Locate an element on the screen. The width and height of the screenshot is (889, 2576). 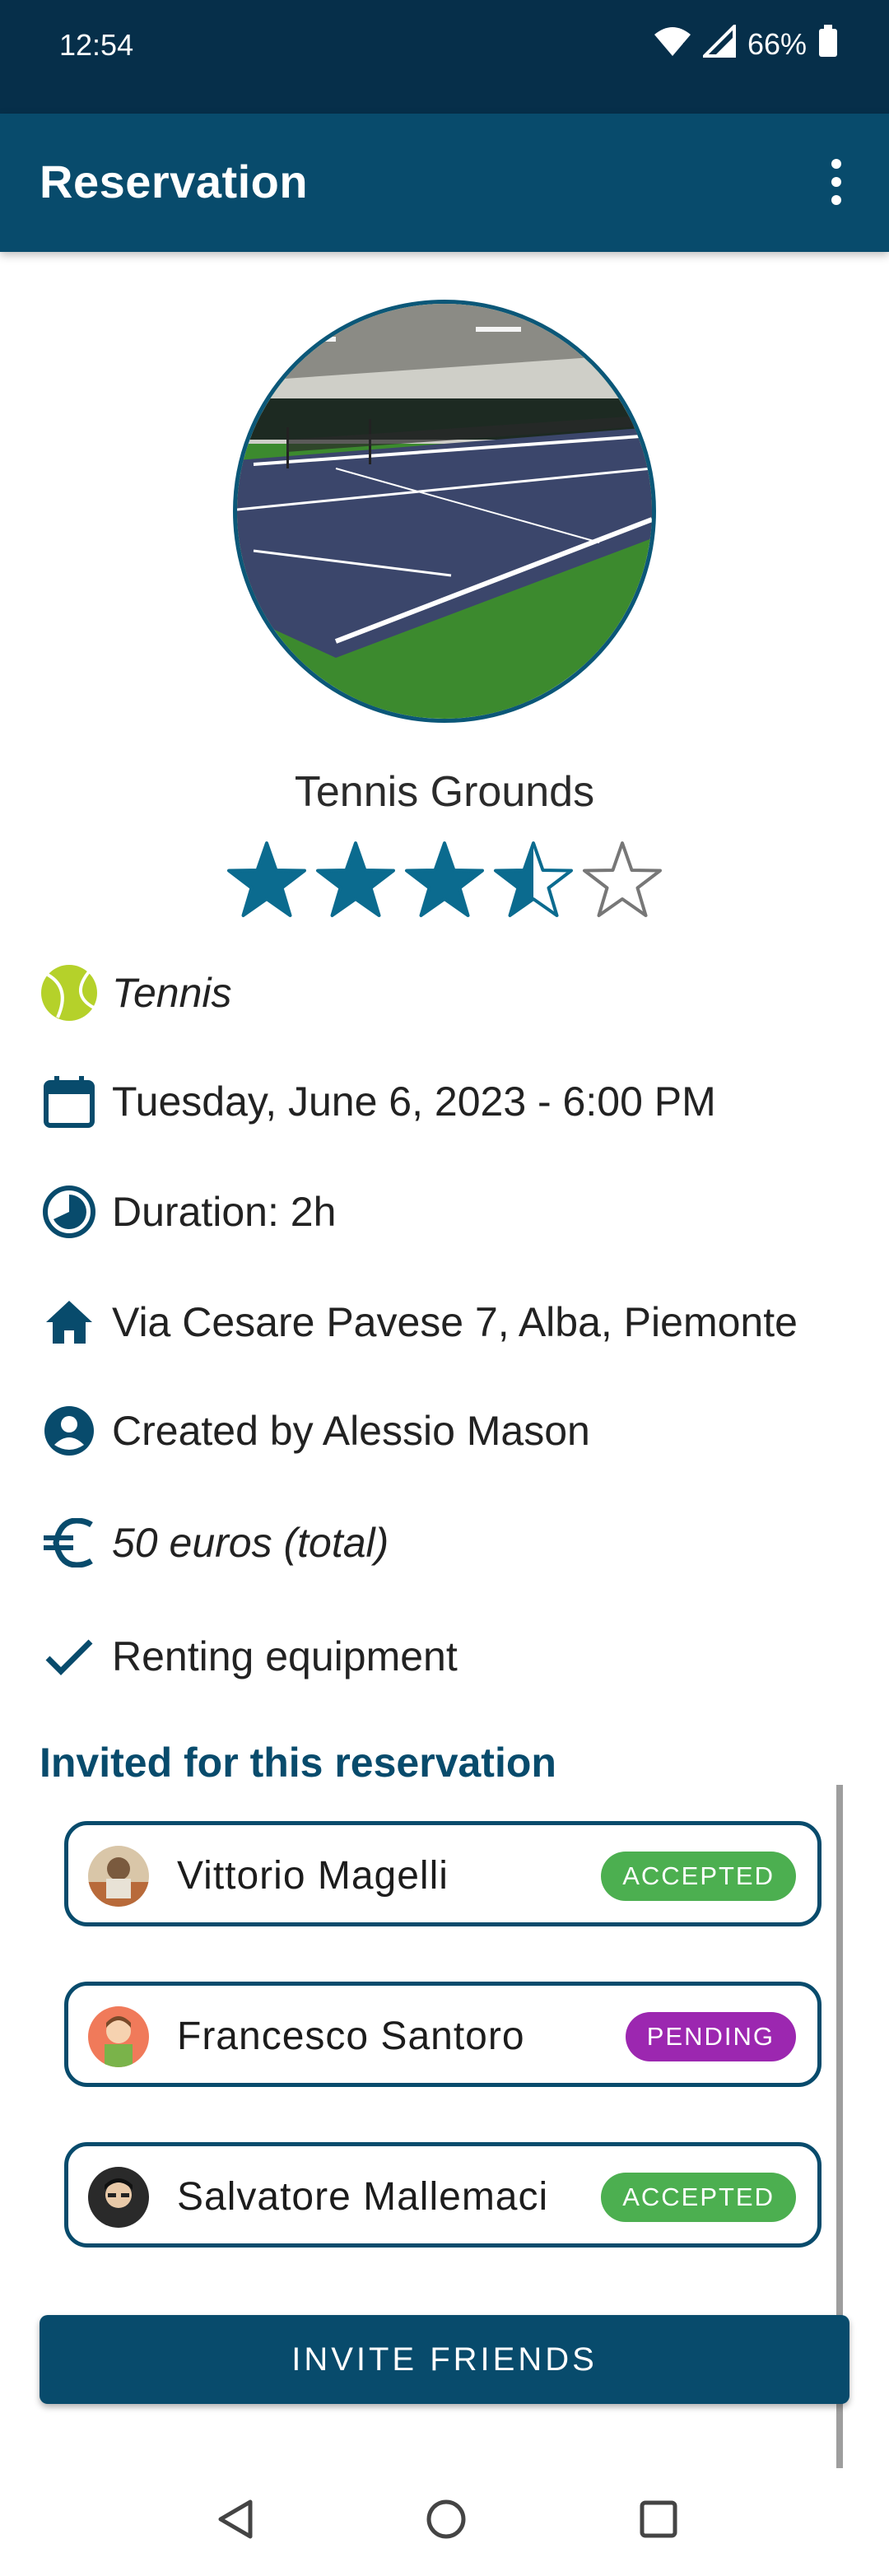
account-circle-icon is located at coordinates (69, 1430).